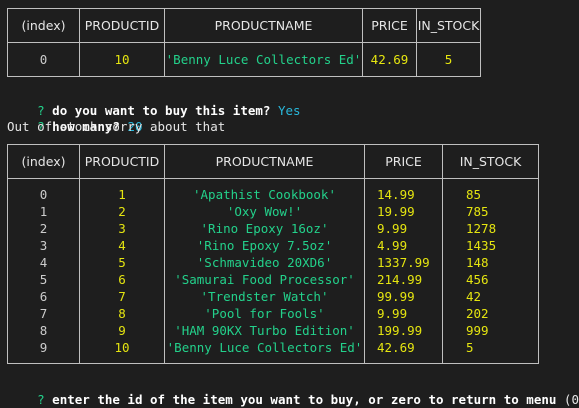 This screenshot has height=408, width=579. I want to click on cell-in-stock: 85, so click(490, 190).